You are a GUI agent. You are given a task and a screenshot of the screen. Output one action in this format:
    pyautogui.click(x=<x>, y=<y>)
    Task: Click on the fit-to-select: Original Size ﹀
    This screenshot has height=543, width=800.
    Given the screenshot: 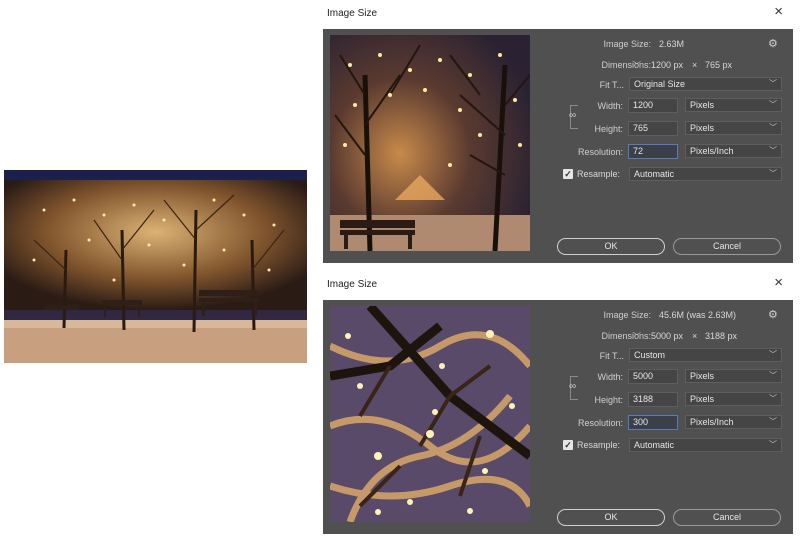 What is the action you would take?
    pyautogui.click(x=705, y=84)
    